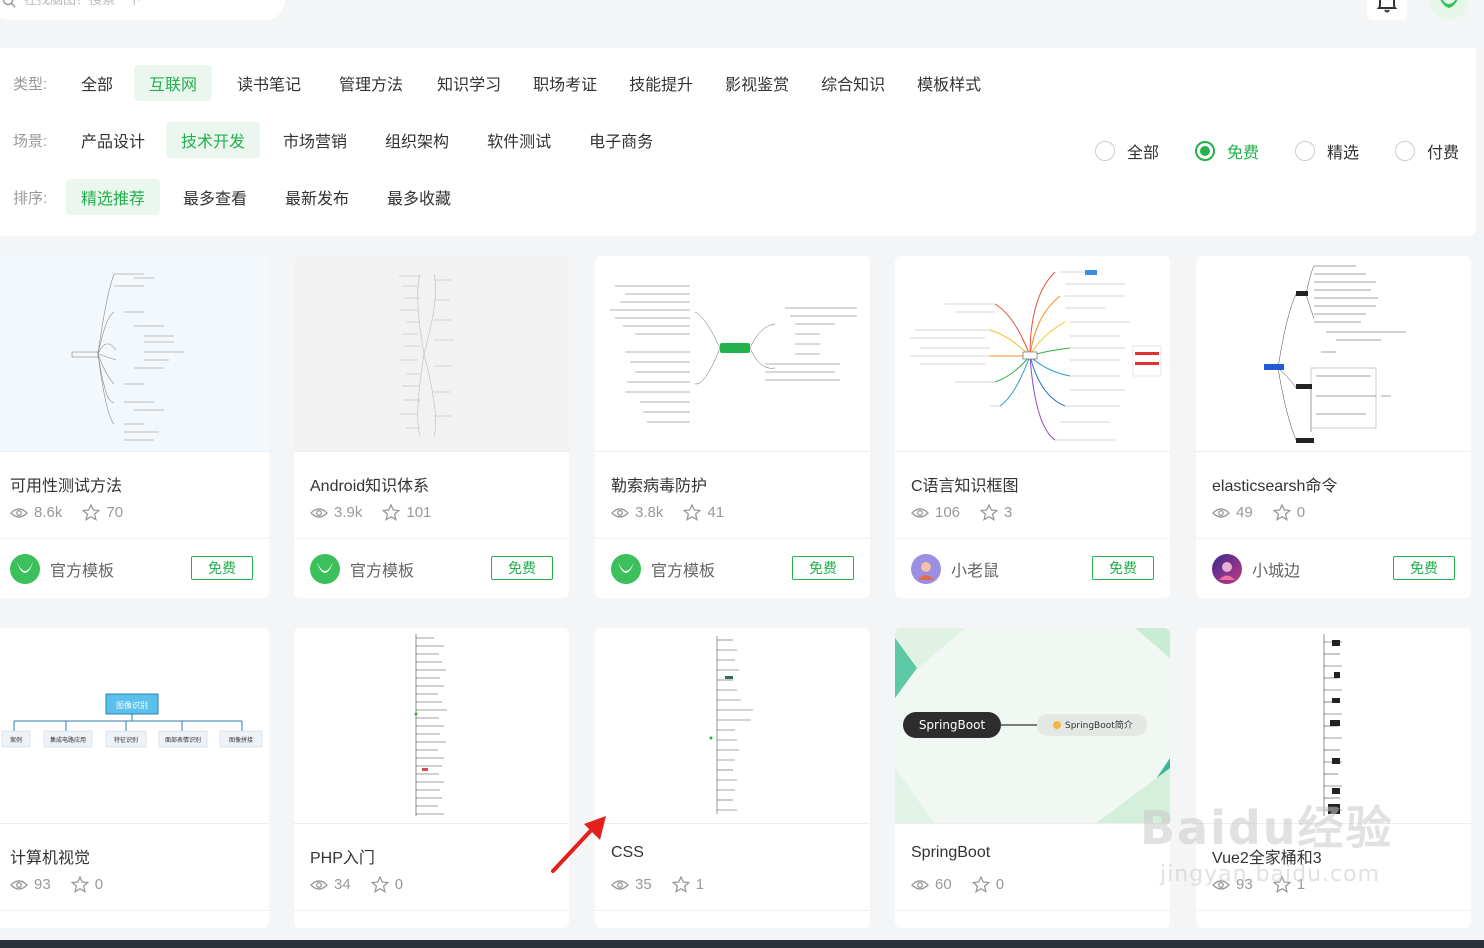 The width and height of the screenshot is (1484, 948). Describe the element at coordinates (66, 484) in the screenshot. I see `card-title: 可用性测试方法` at that location.